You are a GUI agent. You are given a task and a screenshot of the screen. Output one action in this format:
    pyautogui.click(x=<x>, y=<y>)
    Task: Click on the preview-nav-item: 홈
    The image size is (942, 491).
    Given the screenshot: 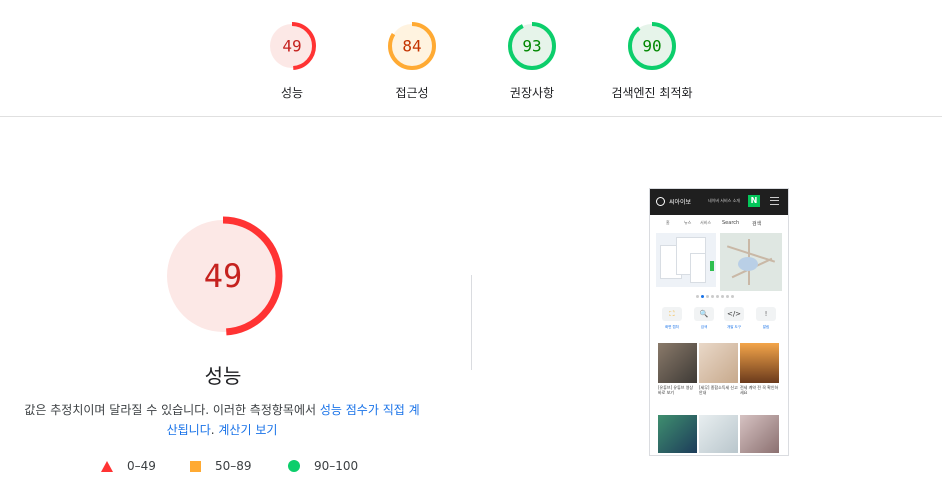 What is the action you would take?
    pyautogui.click(x=668, y=222)
    